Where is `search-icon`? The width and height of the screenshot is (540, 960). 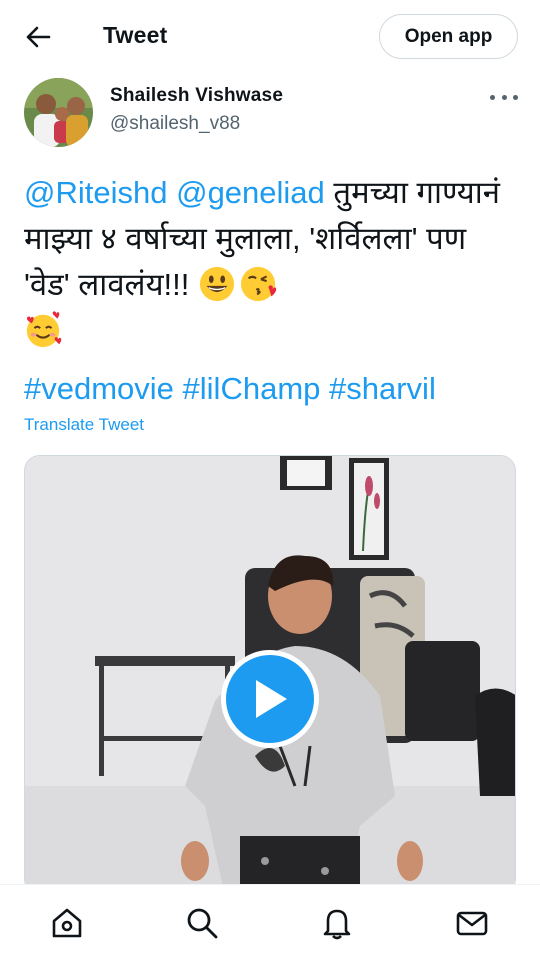
search-icon is located at coordinates (202, 923).